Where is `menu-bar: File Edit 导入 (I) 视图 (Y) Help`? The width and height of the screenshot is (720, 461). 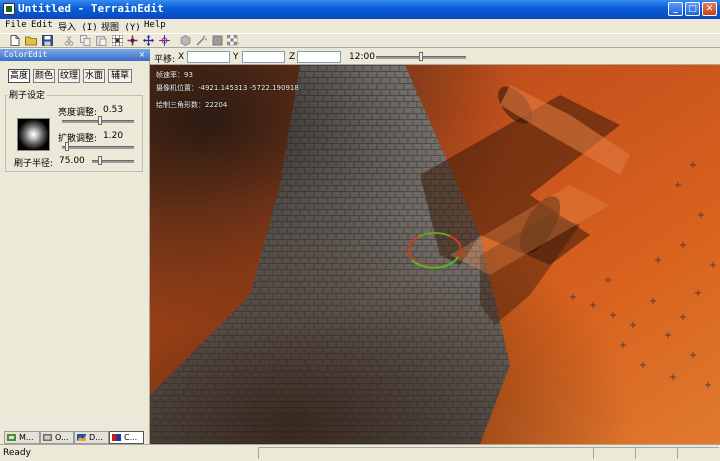 menu-bar: File Edit 导入 (I) 视图 (Y) Help is located at coordinates (360, 26).